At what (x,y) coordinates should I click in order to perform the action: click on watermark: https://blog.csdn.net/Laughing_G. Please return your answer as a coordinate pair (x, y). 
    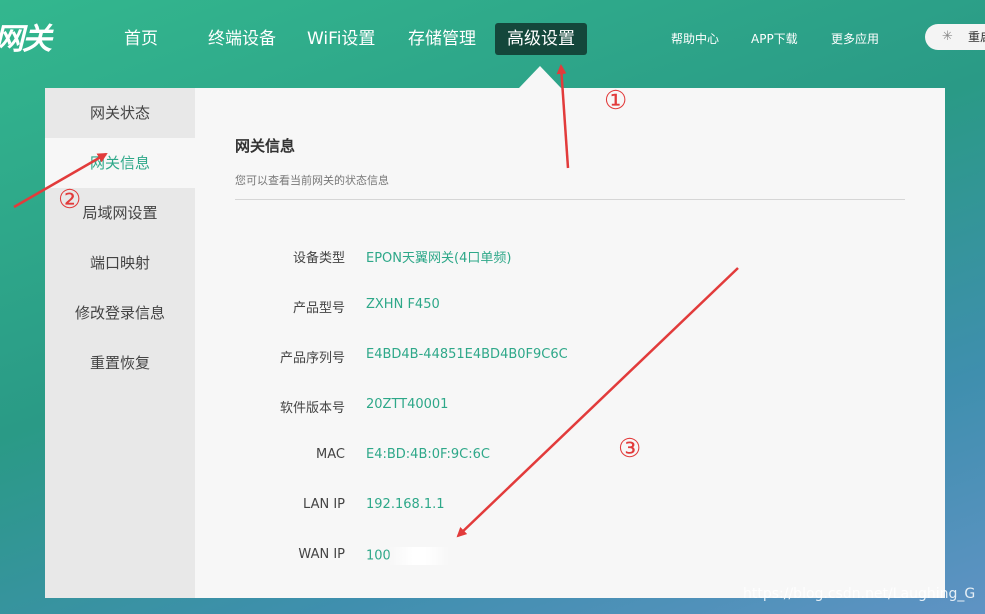
    Looking at the image, I should click on (859, 594).